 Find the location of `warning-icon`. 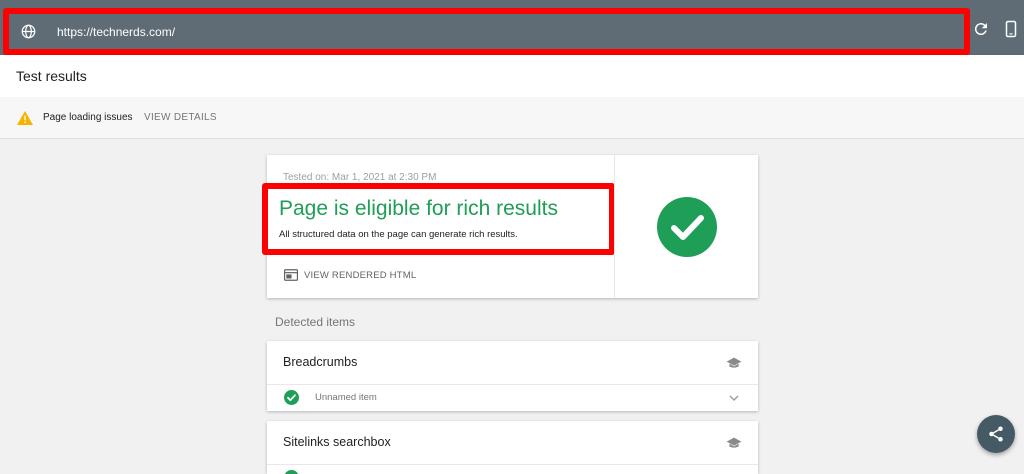

warning-icon is located at coordinates (25, 118).